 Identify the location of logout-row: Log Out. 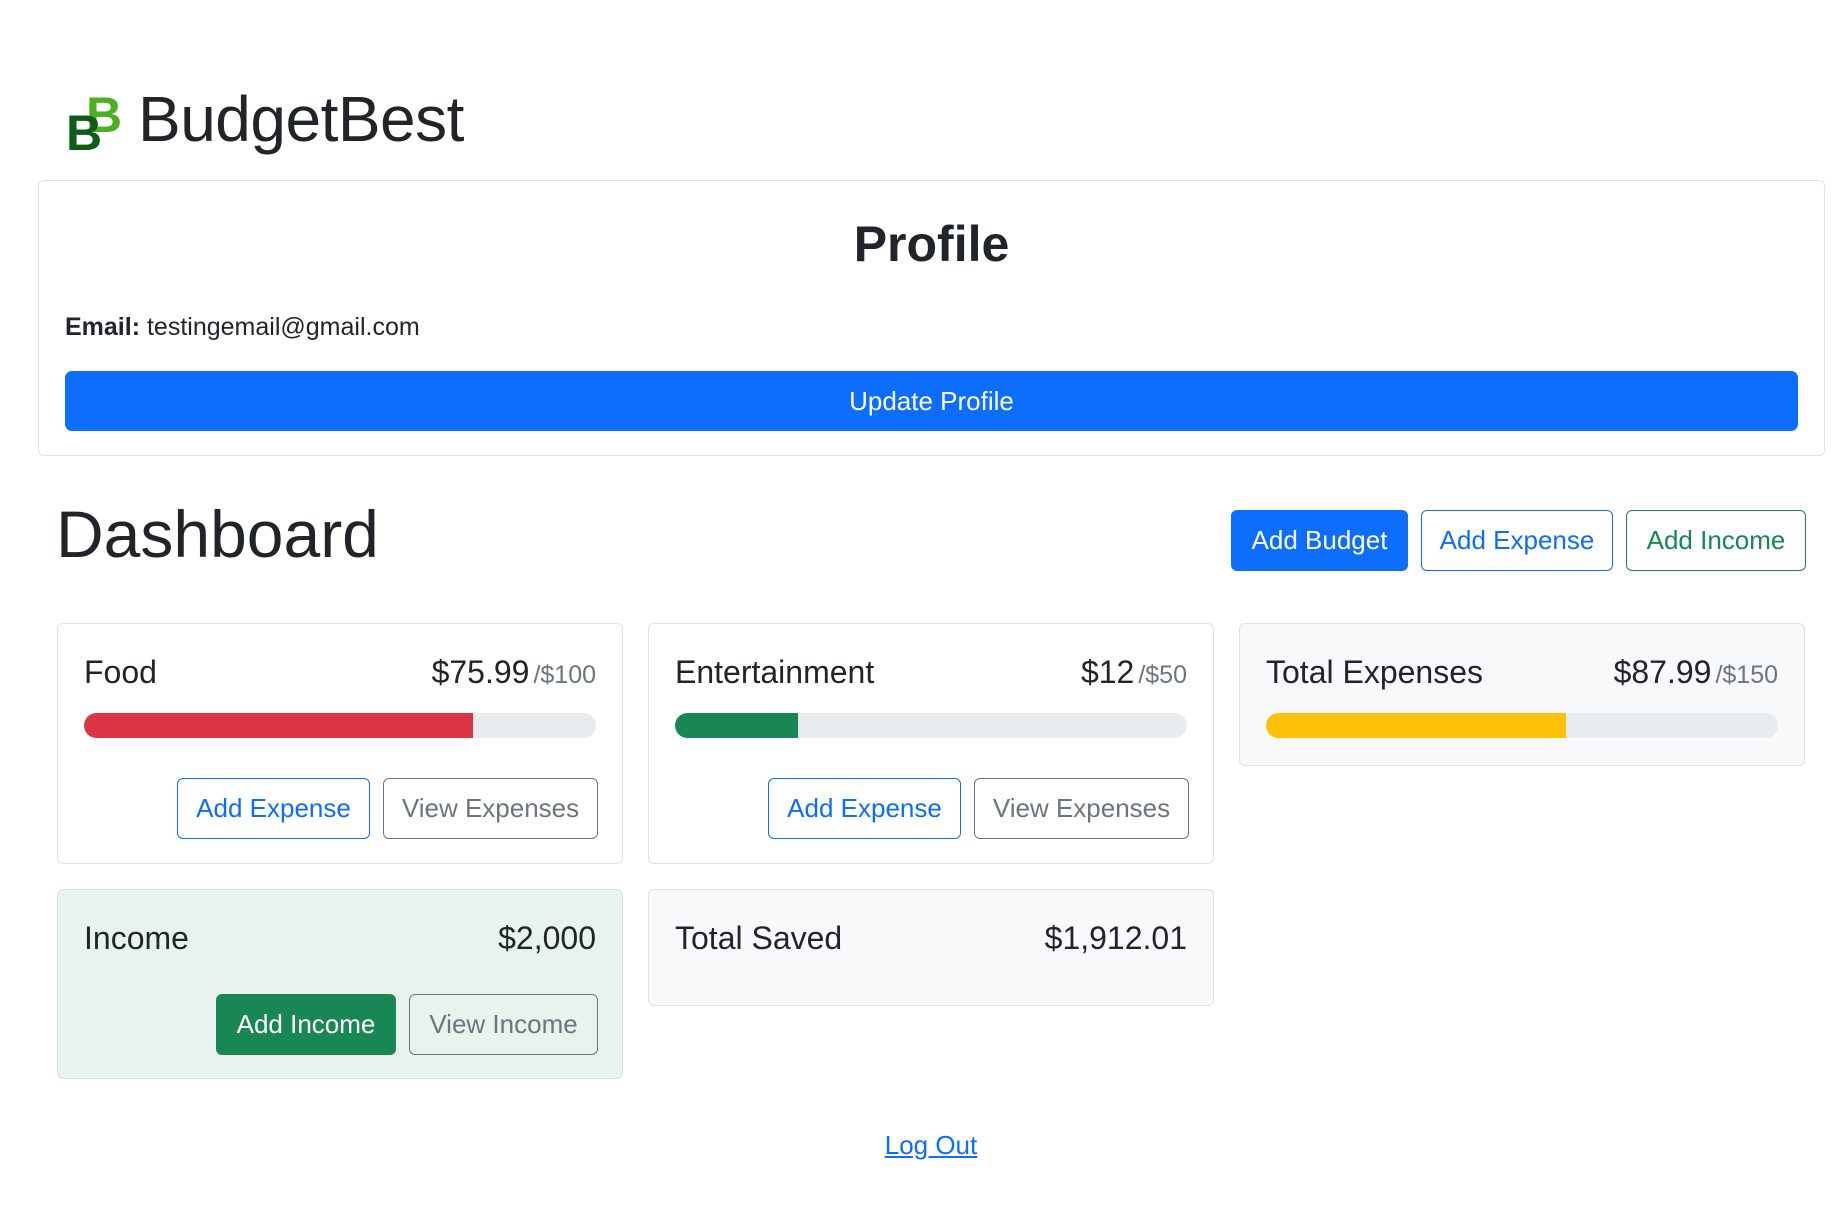
(922, 1145).